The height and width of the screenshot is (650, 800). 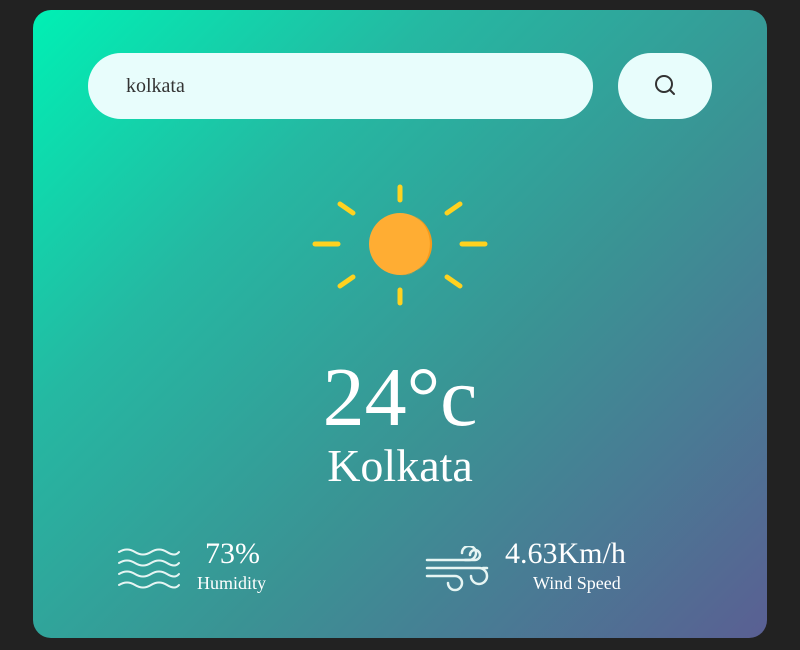 I want to click on humidity-value: 73%, so click(x=232, y=553).